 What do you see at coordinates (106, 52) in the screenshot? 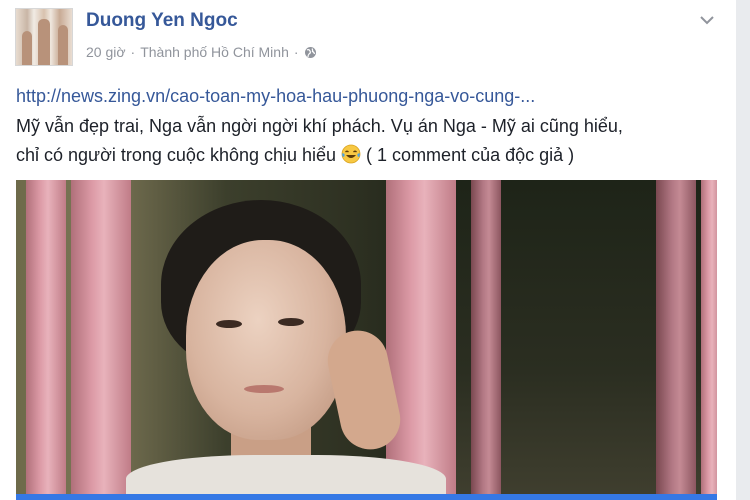
I see `post-timestamp: 20 giờ` at bounding box center [106, 52].